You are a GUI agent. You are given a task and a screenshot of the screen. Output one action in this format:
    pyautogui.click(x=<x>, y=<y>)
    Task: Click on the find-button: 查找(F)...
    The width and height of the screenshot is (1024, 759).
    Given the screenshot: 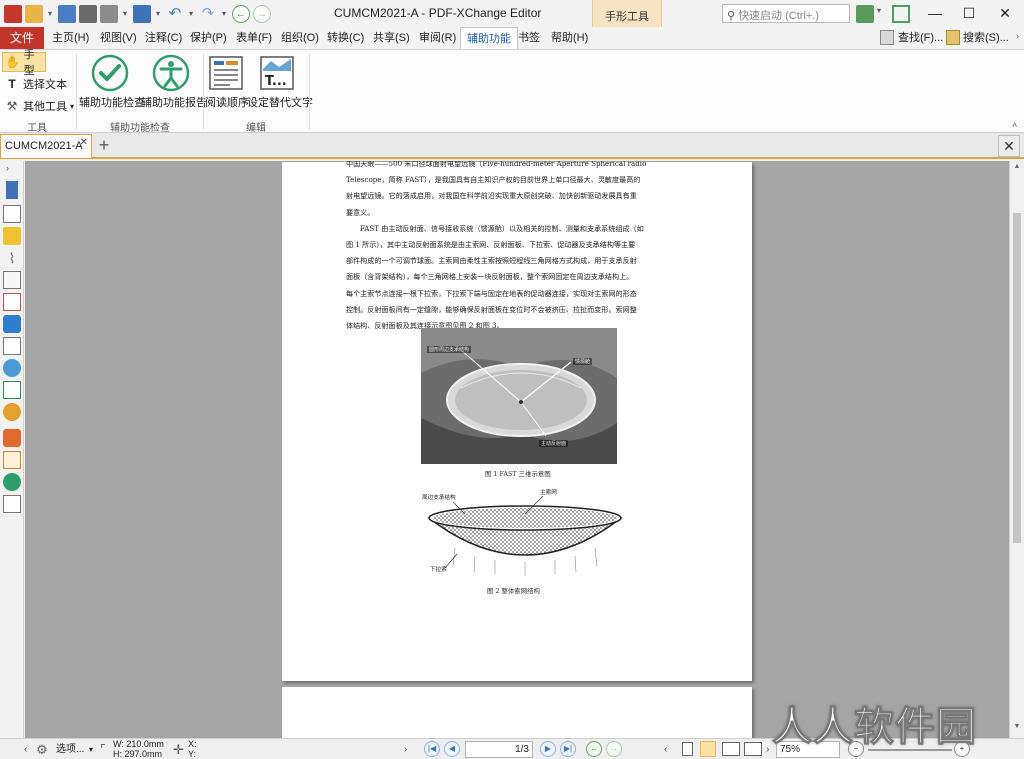 What is the action you would take?
    pyautogui.click(x=920, y=38)
    